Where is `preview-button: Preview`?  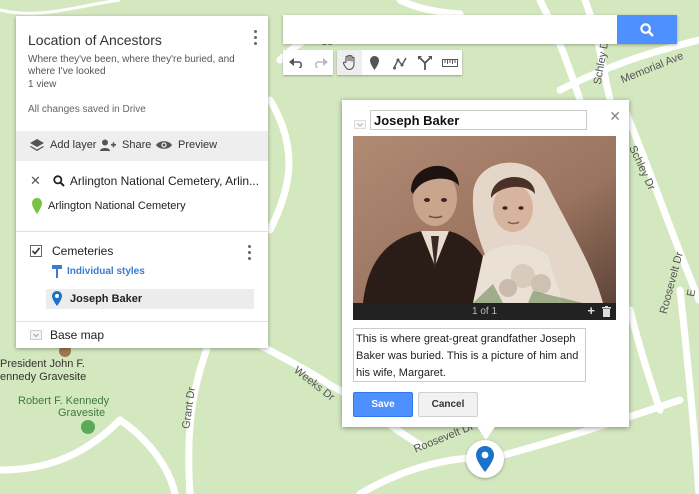 preview-button: Preview is located at coordinates (186, 145).